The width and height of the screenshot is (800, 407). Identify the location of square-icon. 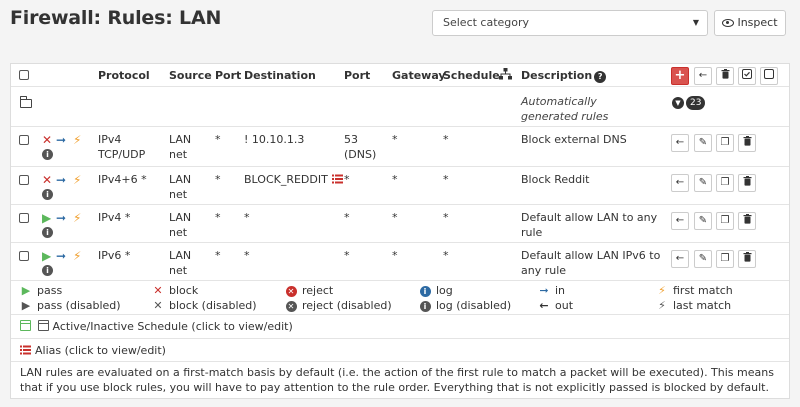
(769, 74).